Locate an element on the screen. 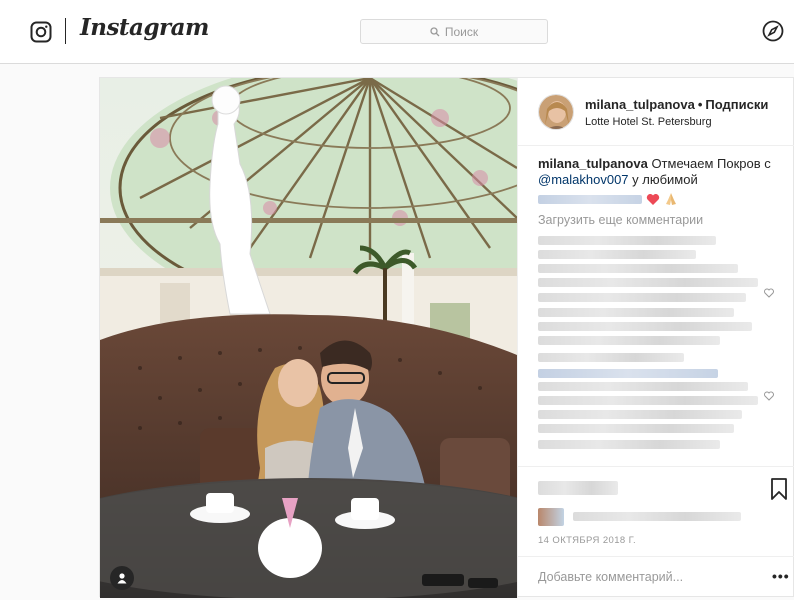 Image resolution: width=794 pixels, height=600 pixels. more-options-button: ••• is located at coordinates (781, 576).